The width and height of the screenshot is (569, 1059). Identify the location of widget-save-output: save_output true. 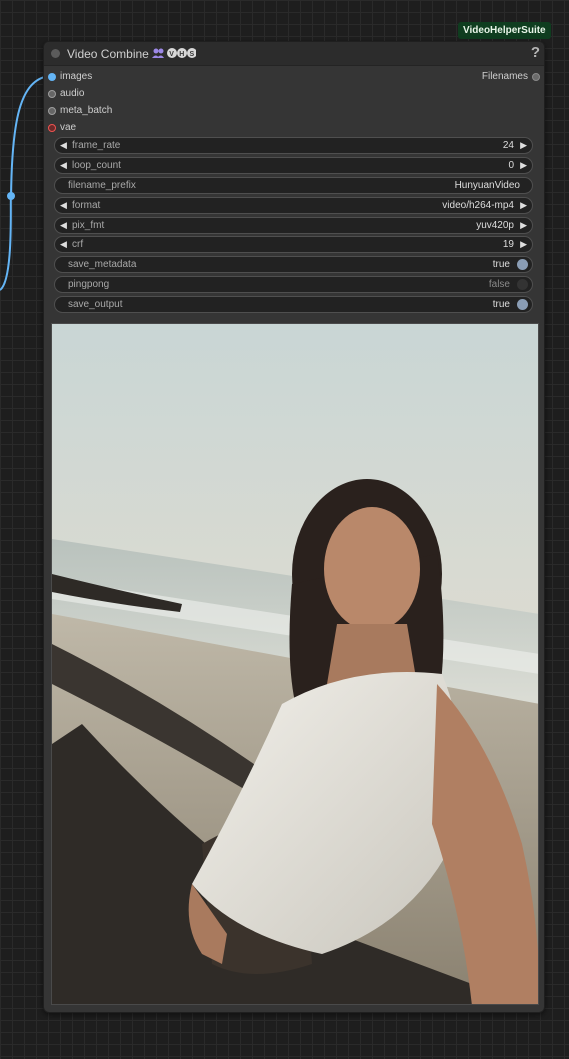
(293, 304).